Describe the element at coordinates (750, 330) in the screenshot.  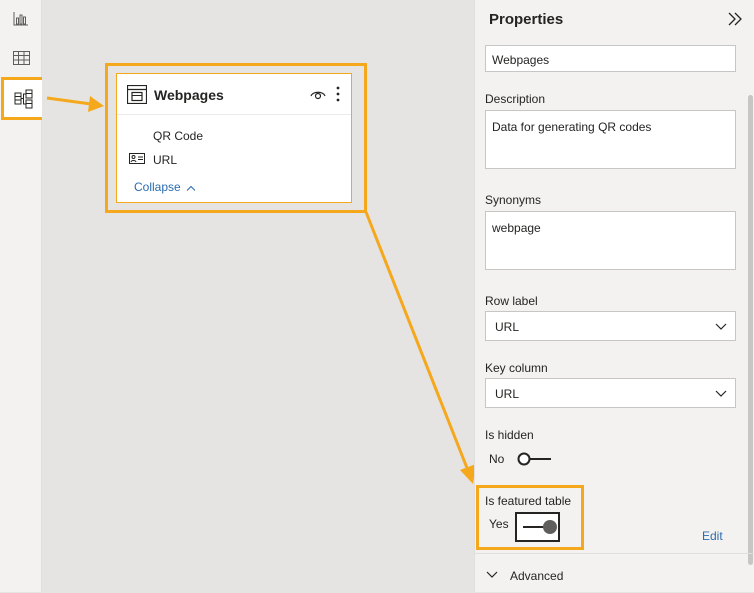
I see `pane-scrollbar` at that location.